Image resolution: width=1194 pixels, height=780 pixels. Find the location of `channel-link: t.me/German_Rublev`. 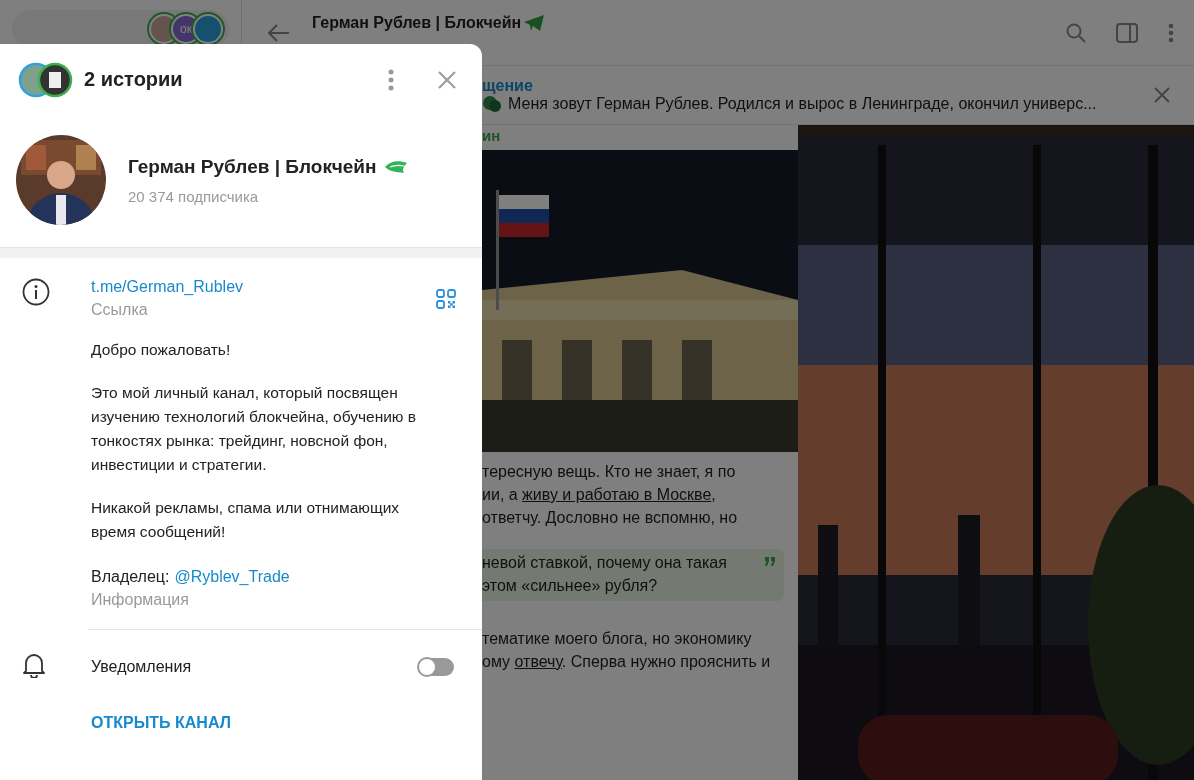

channel-link: t.me/German_Rublev is located at coordinates (167, 286).